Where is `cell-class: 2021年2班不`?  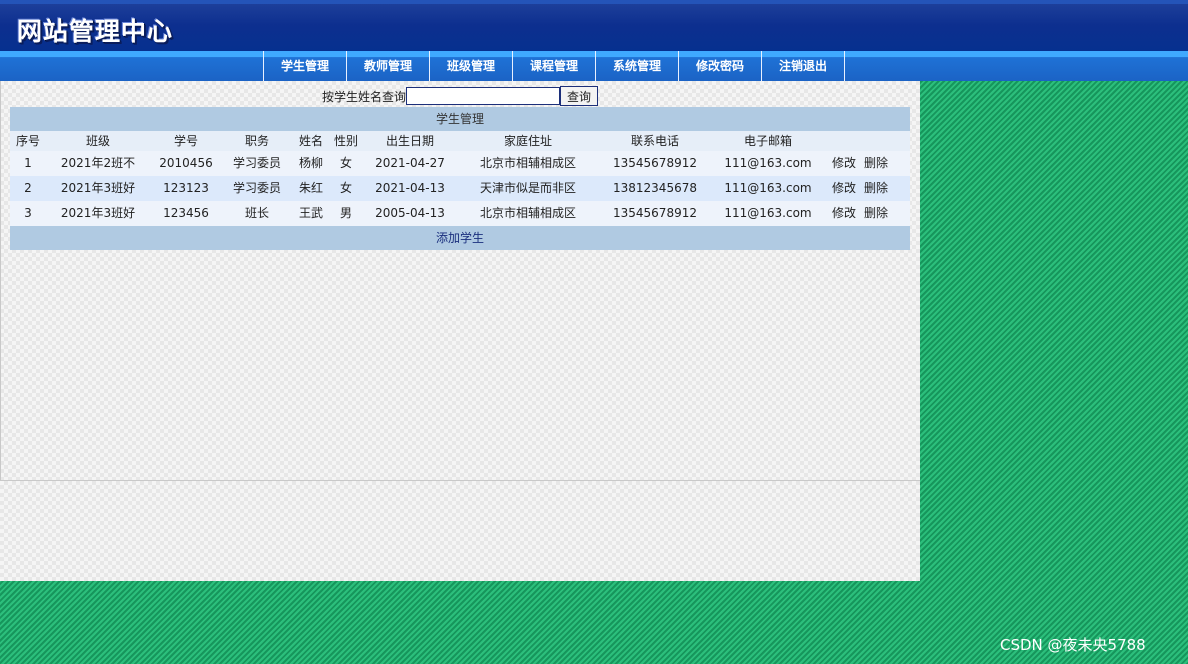
cell-class: 2021年2班不 is located at coordinates (98, 163).